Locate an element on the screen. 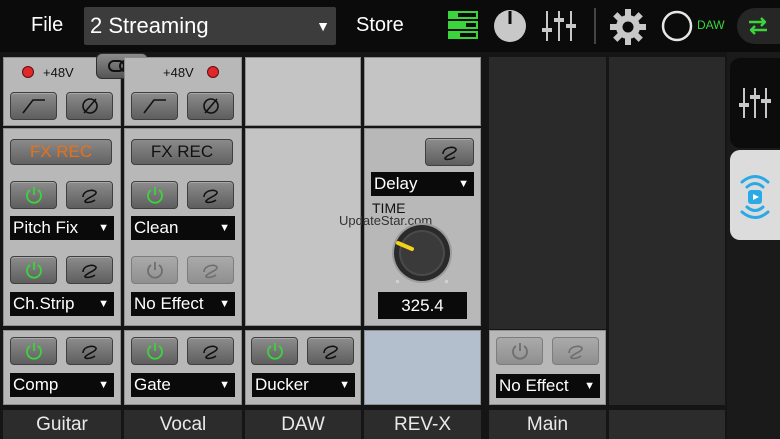  daw-dyn-edit-button is located at coordinates (330, 351).